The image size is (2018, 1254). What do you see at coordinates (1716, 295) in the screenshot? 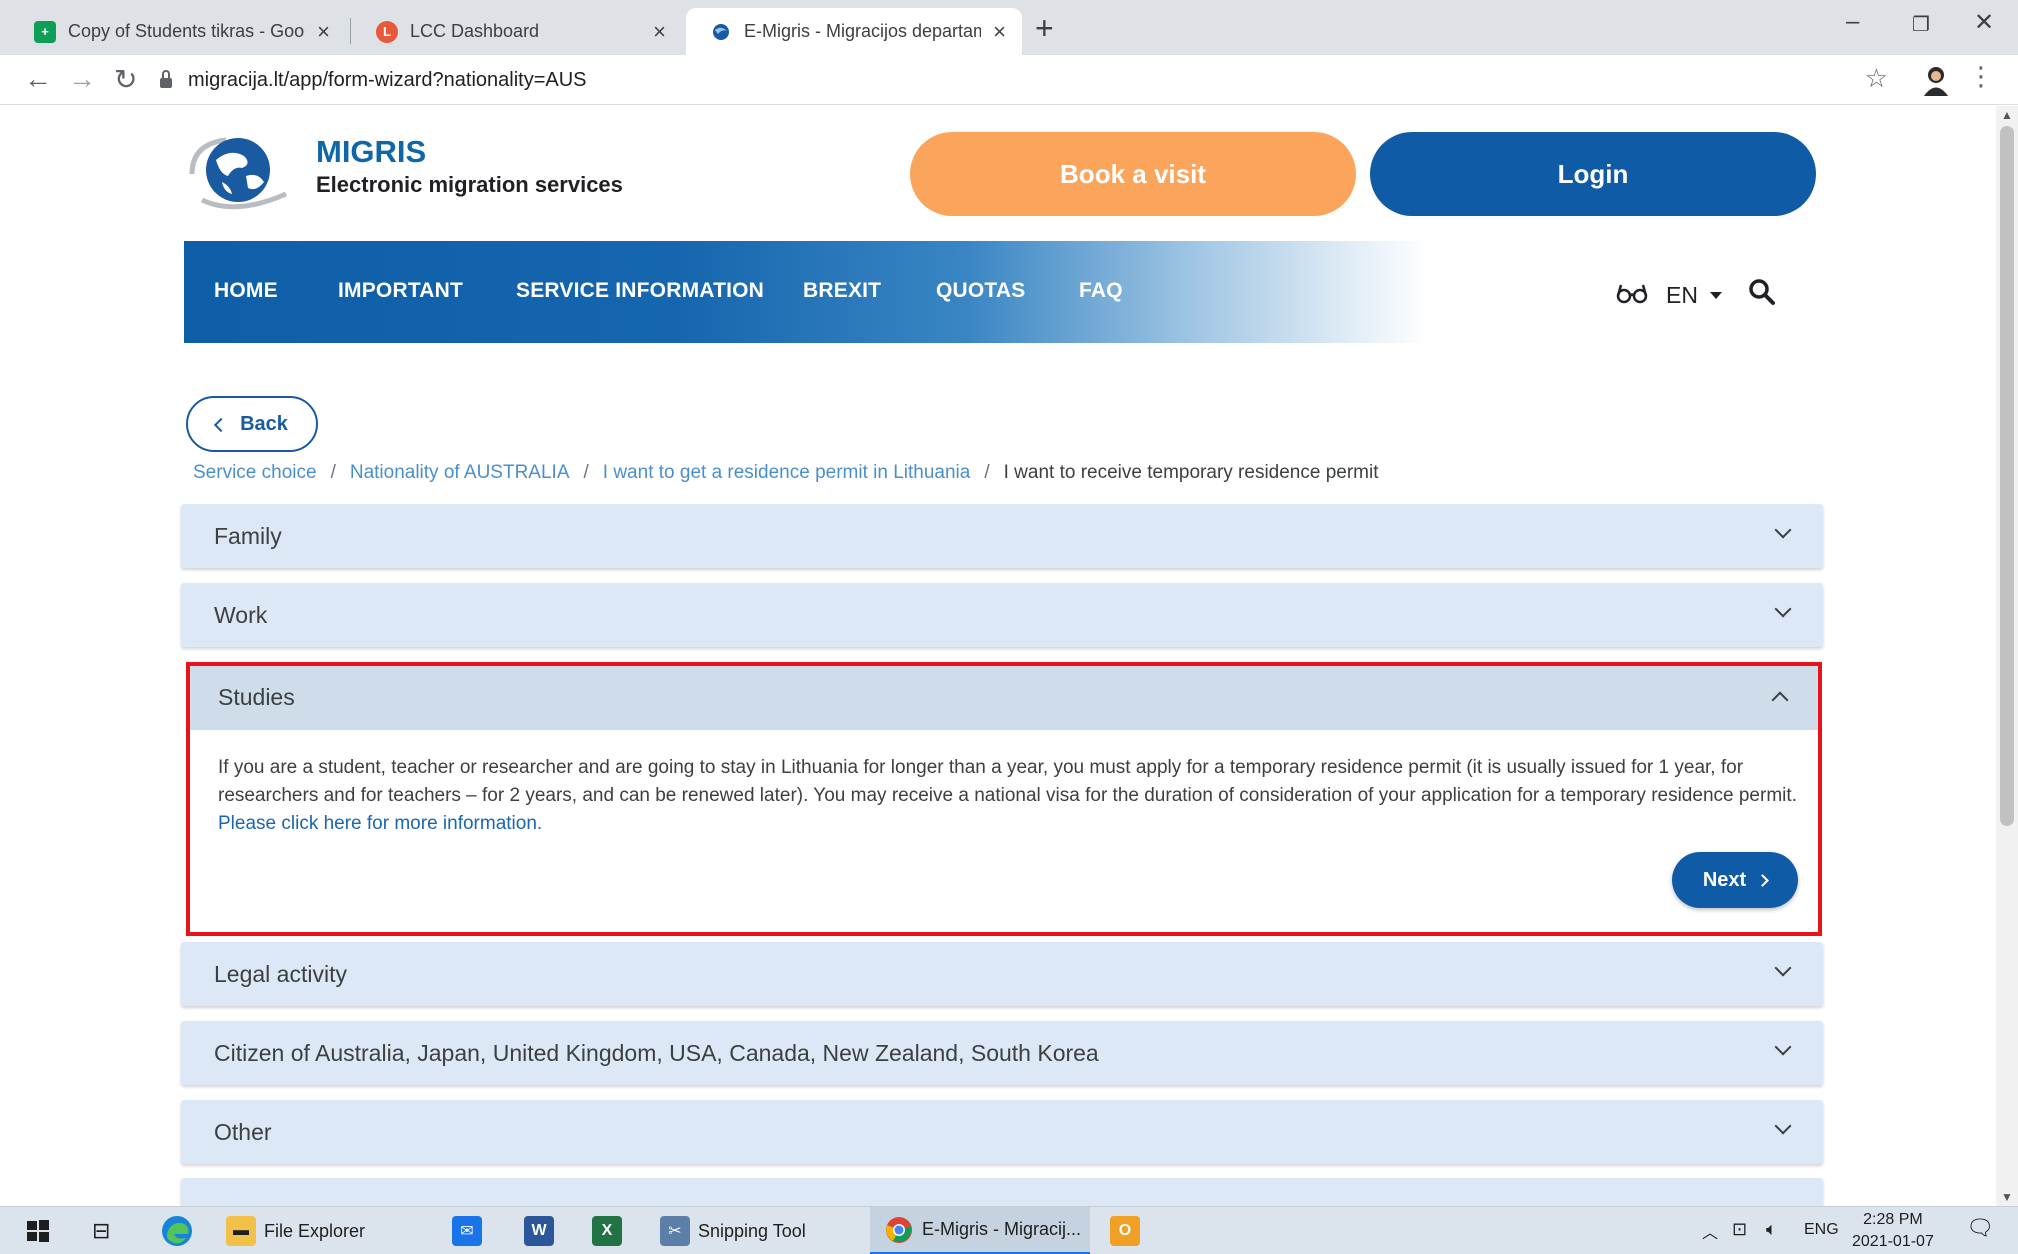
I see `caret-down-icon` at bounding box center [1716, 295].